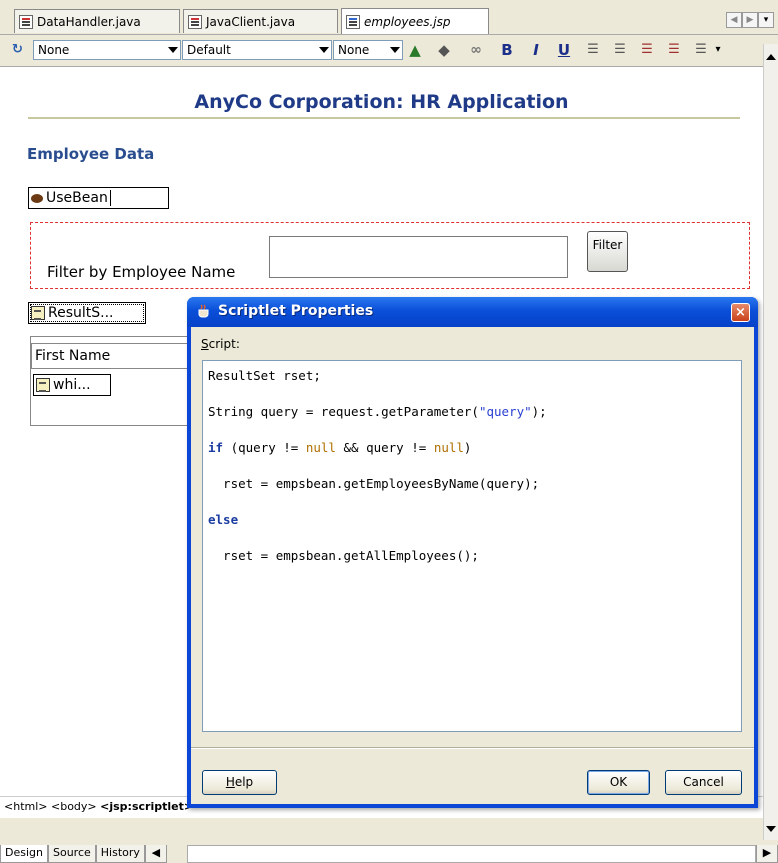 The width and height of the screenshot is (778, 863). What do you see at coordinates (767, 854) in the screenshot?
I see `scroll-right-icon: ▶` at bounding box center [767, 854].